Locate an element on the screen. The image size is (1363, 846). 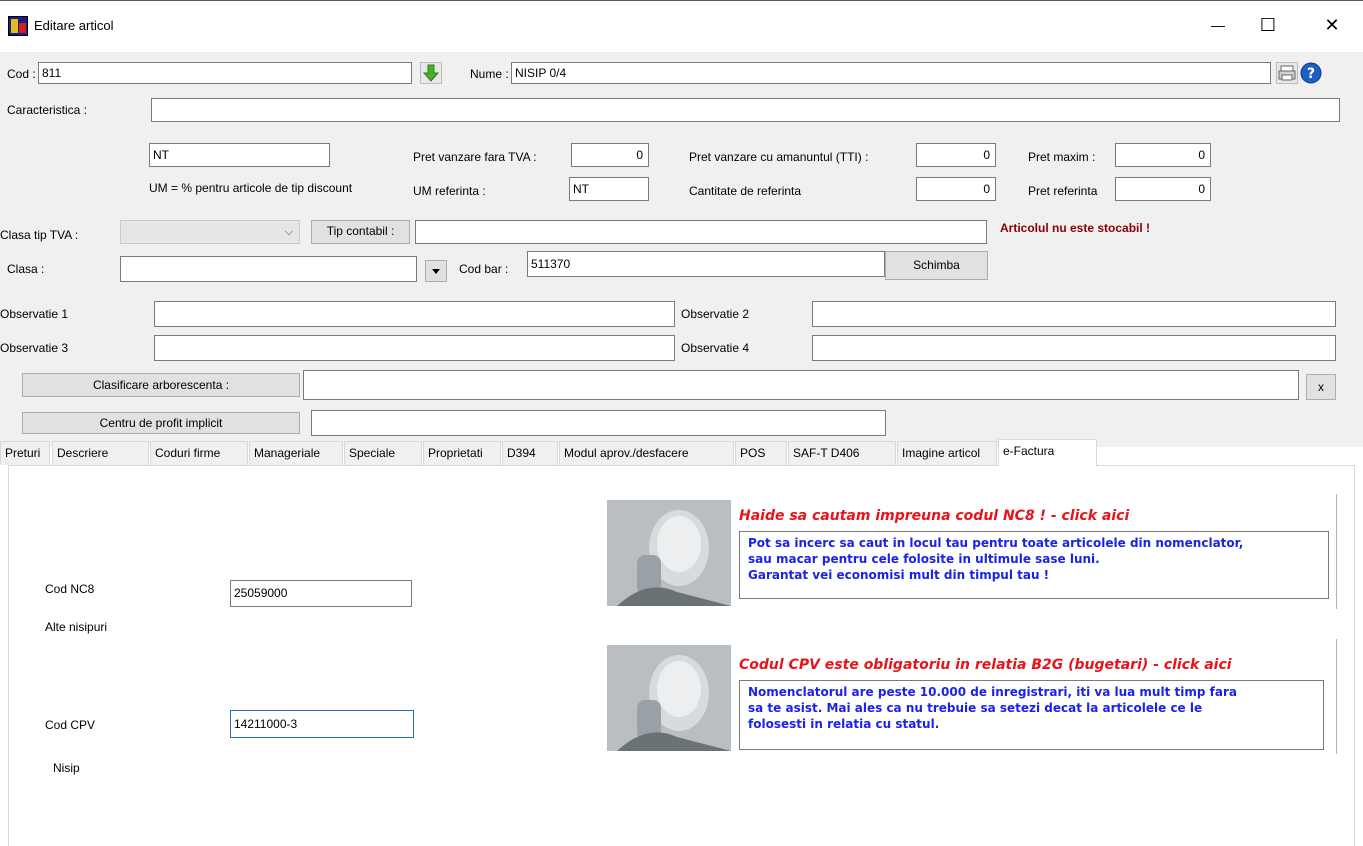
obs1-label: Observatie 1 is located at coordinates (34, 314).